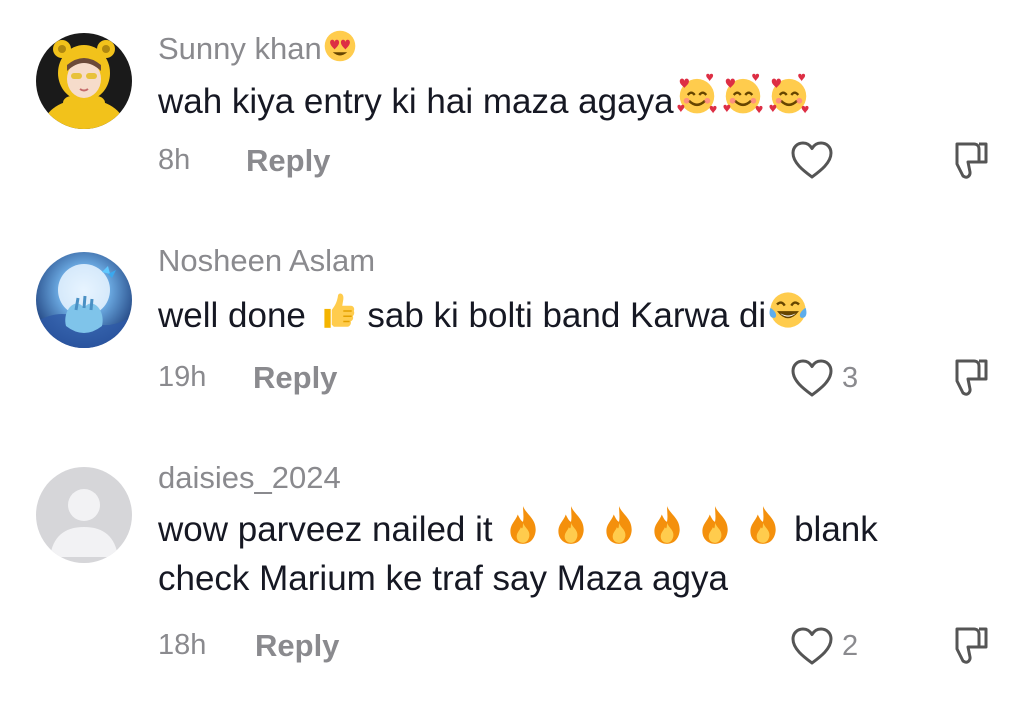 This screenshot has height=702, width=1024. Describe the element at coordinates (836, 529) in the screenshot. I see `comment-text-part: blank` at that location.